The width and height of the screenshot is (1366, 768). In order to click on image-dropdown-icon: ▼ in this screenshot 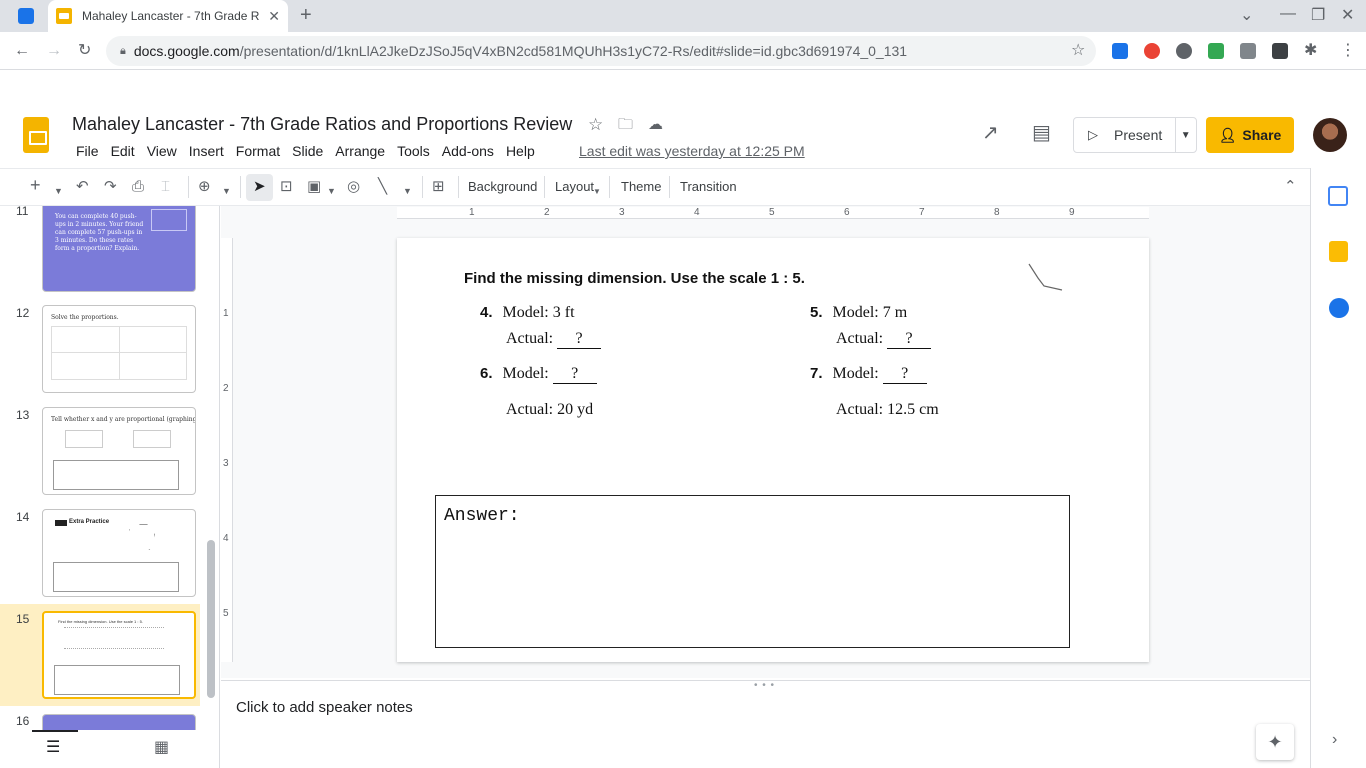, I will do `click(331, 191)`.